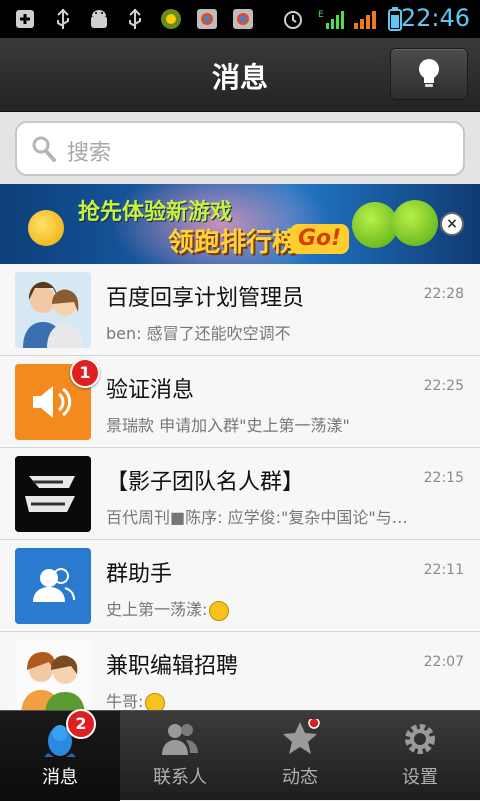  I want to click on usb-icon, so click(63, 19).